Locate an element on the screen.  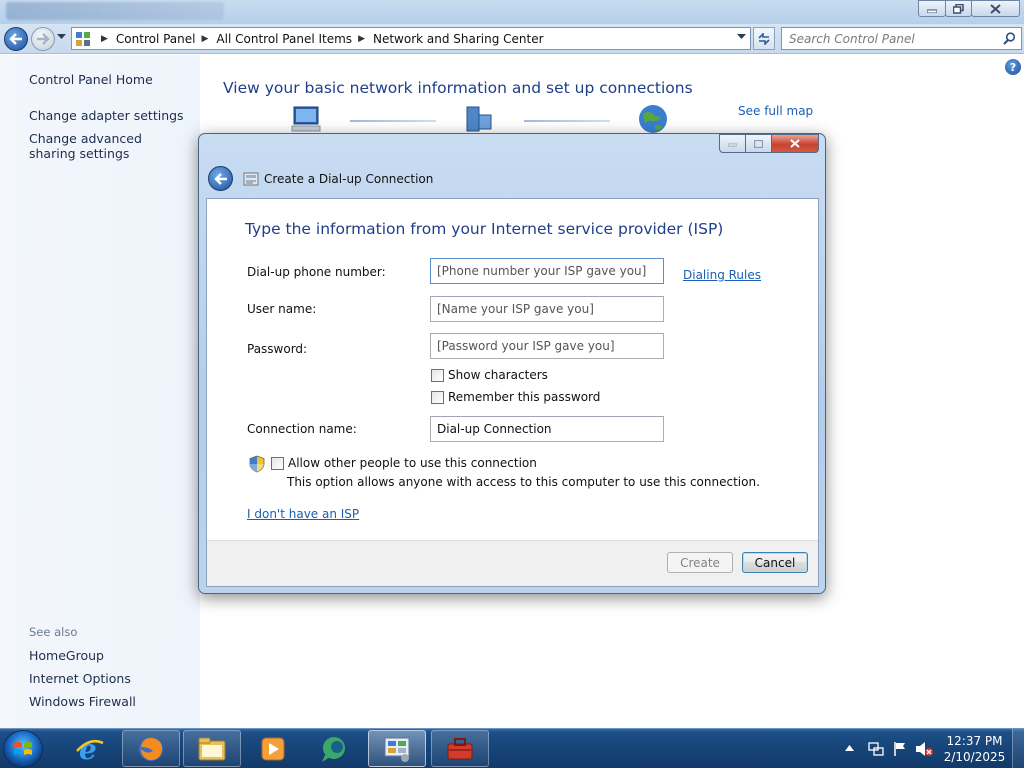
show-hidden-icons-icon is located at coordinates (849, 748).